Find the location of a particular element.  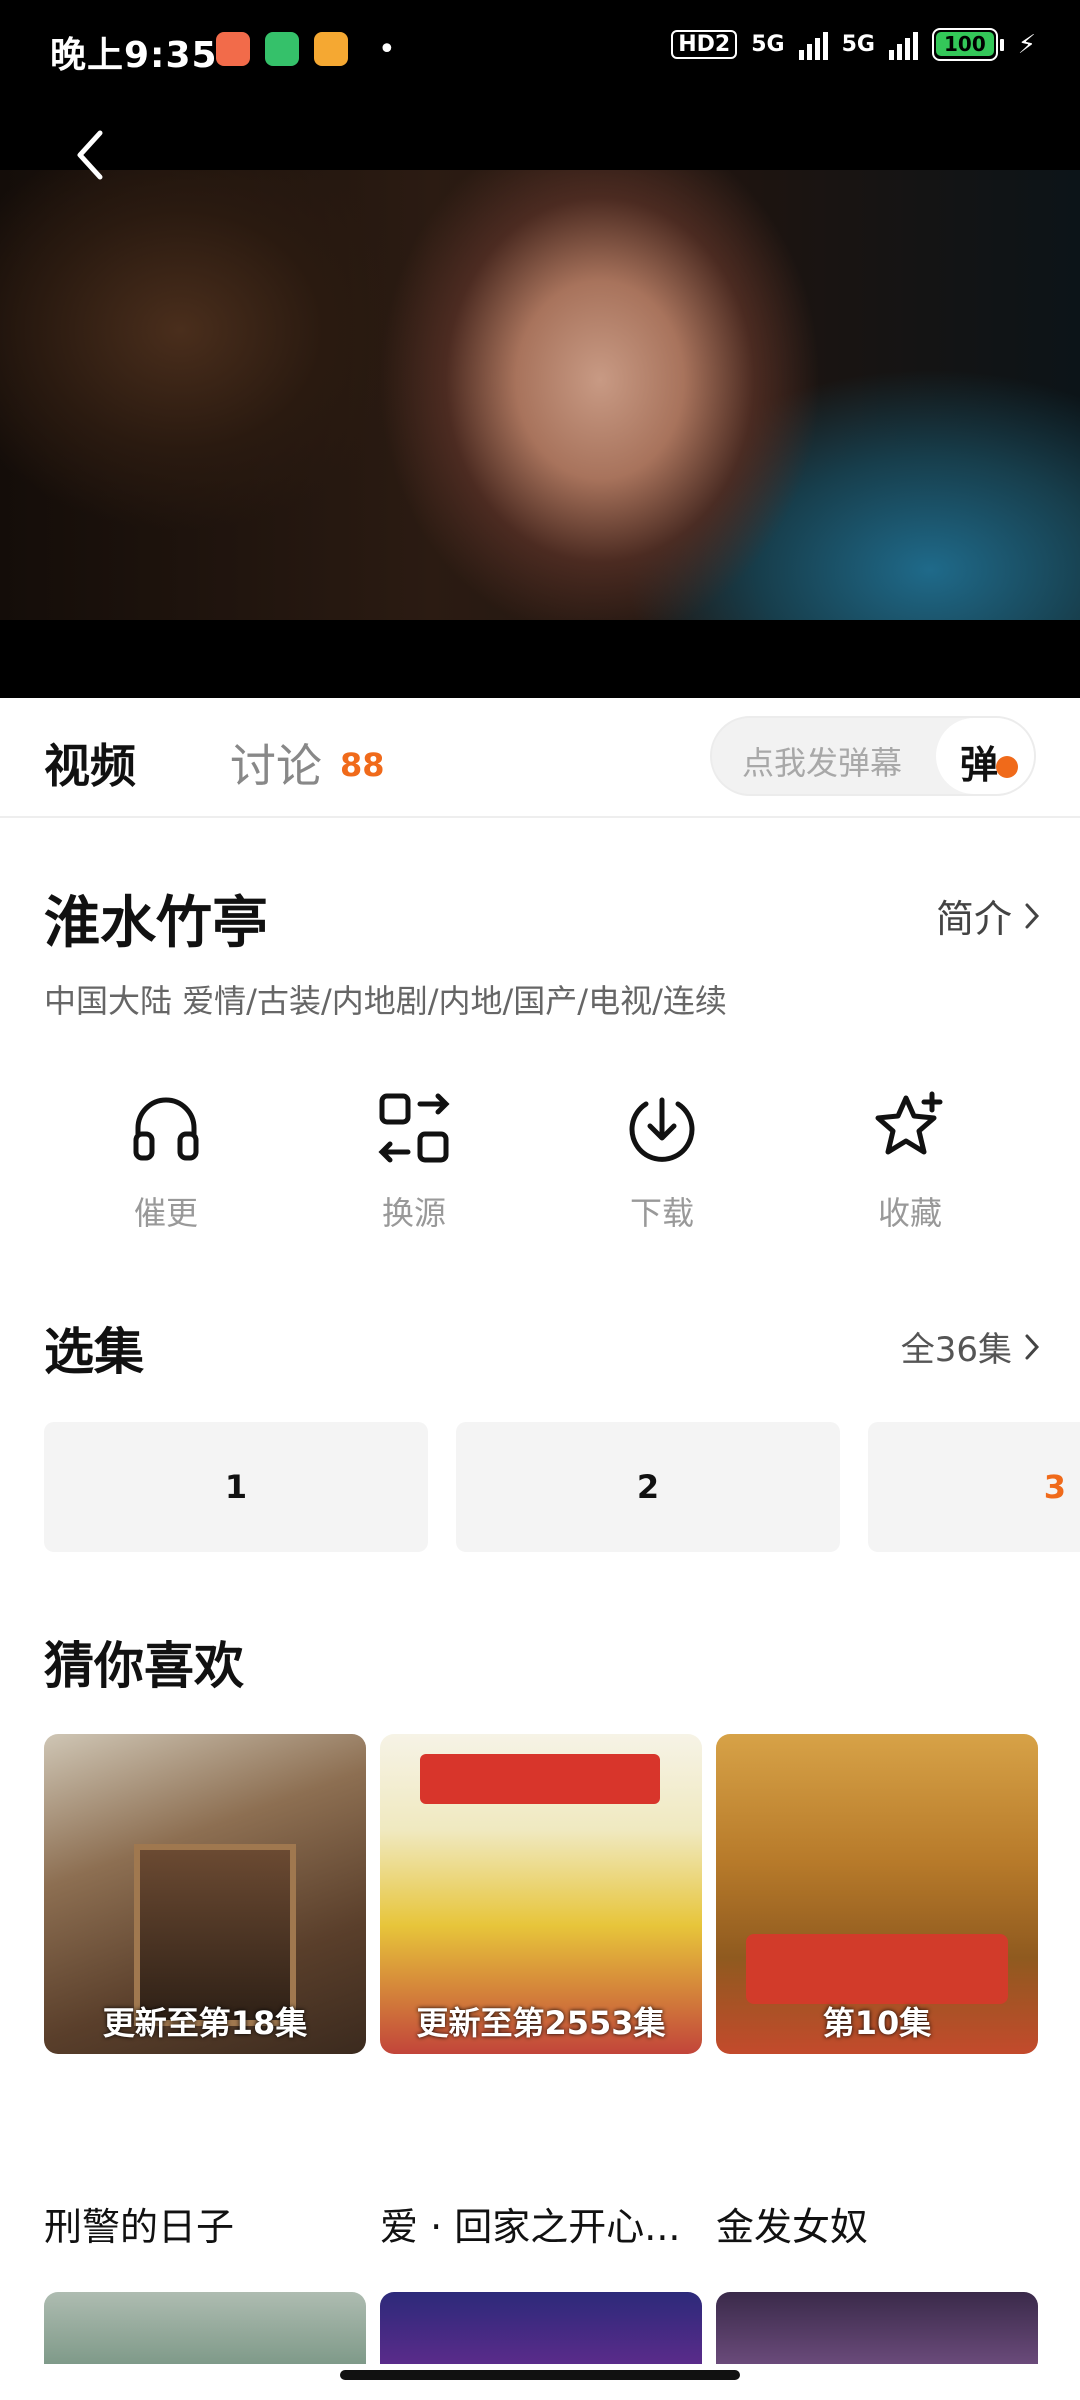

note-notification-icon is located at coordinates (331, 49).